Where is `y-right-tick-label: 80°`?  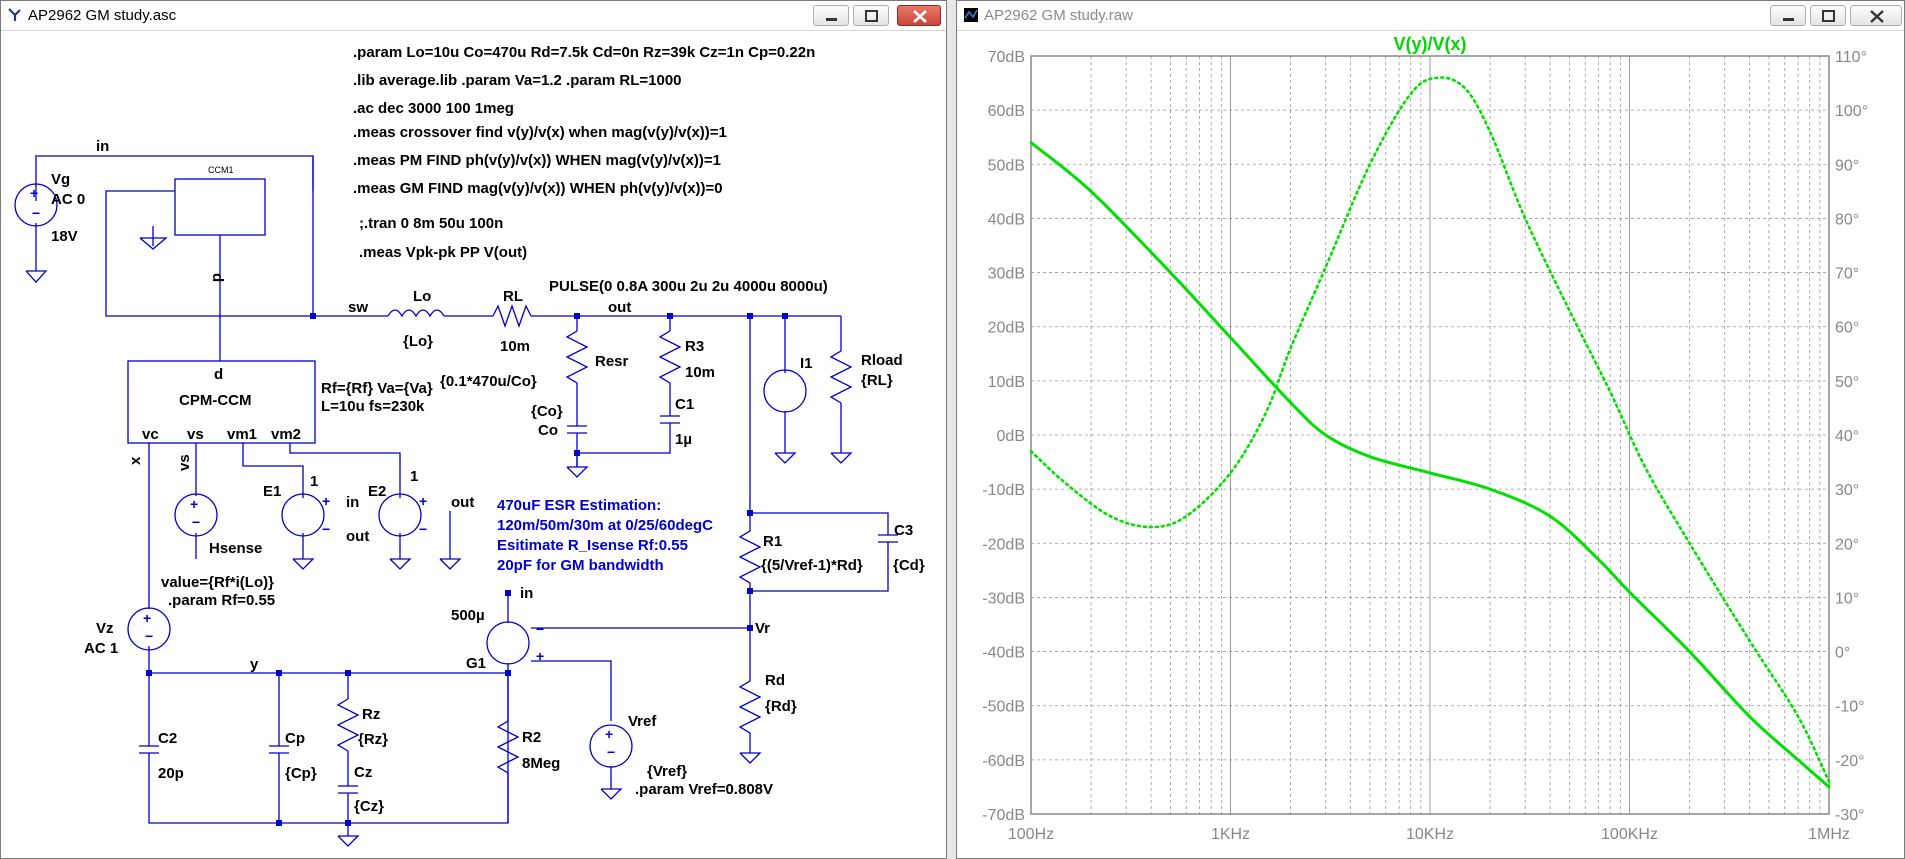 y-right-tick-label: 80° is located at coordinates (1847, 219).